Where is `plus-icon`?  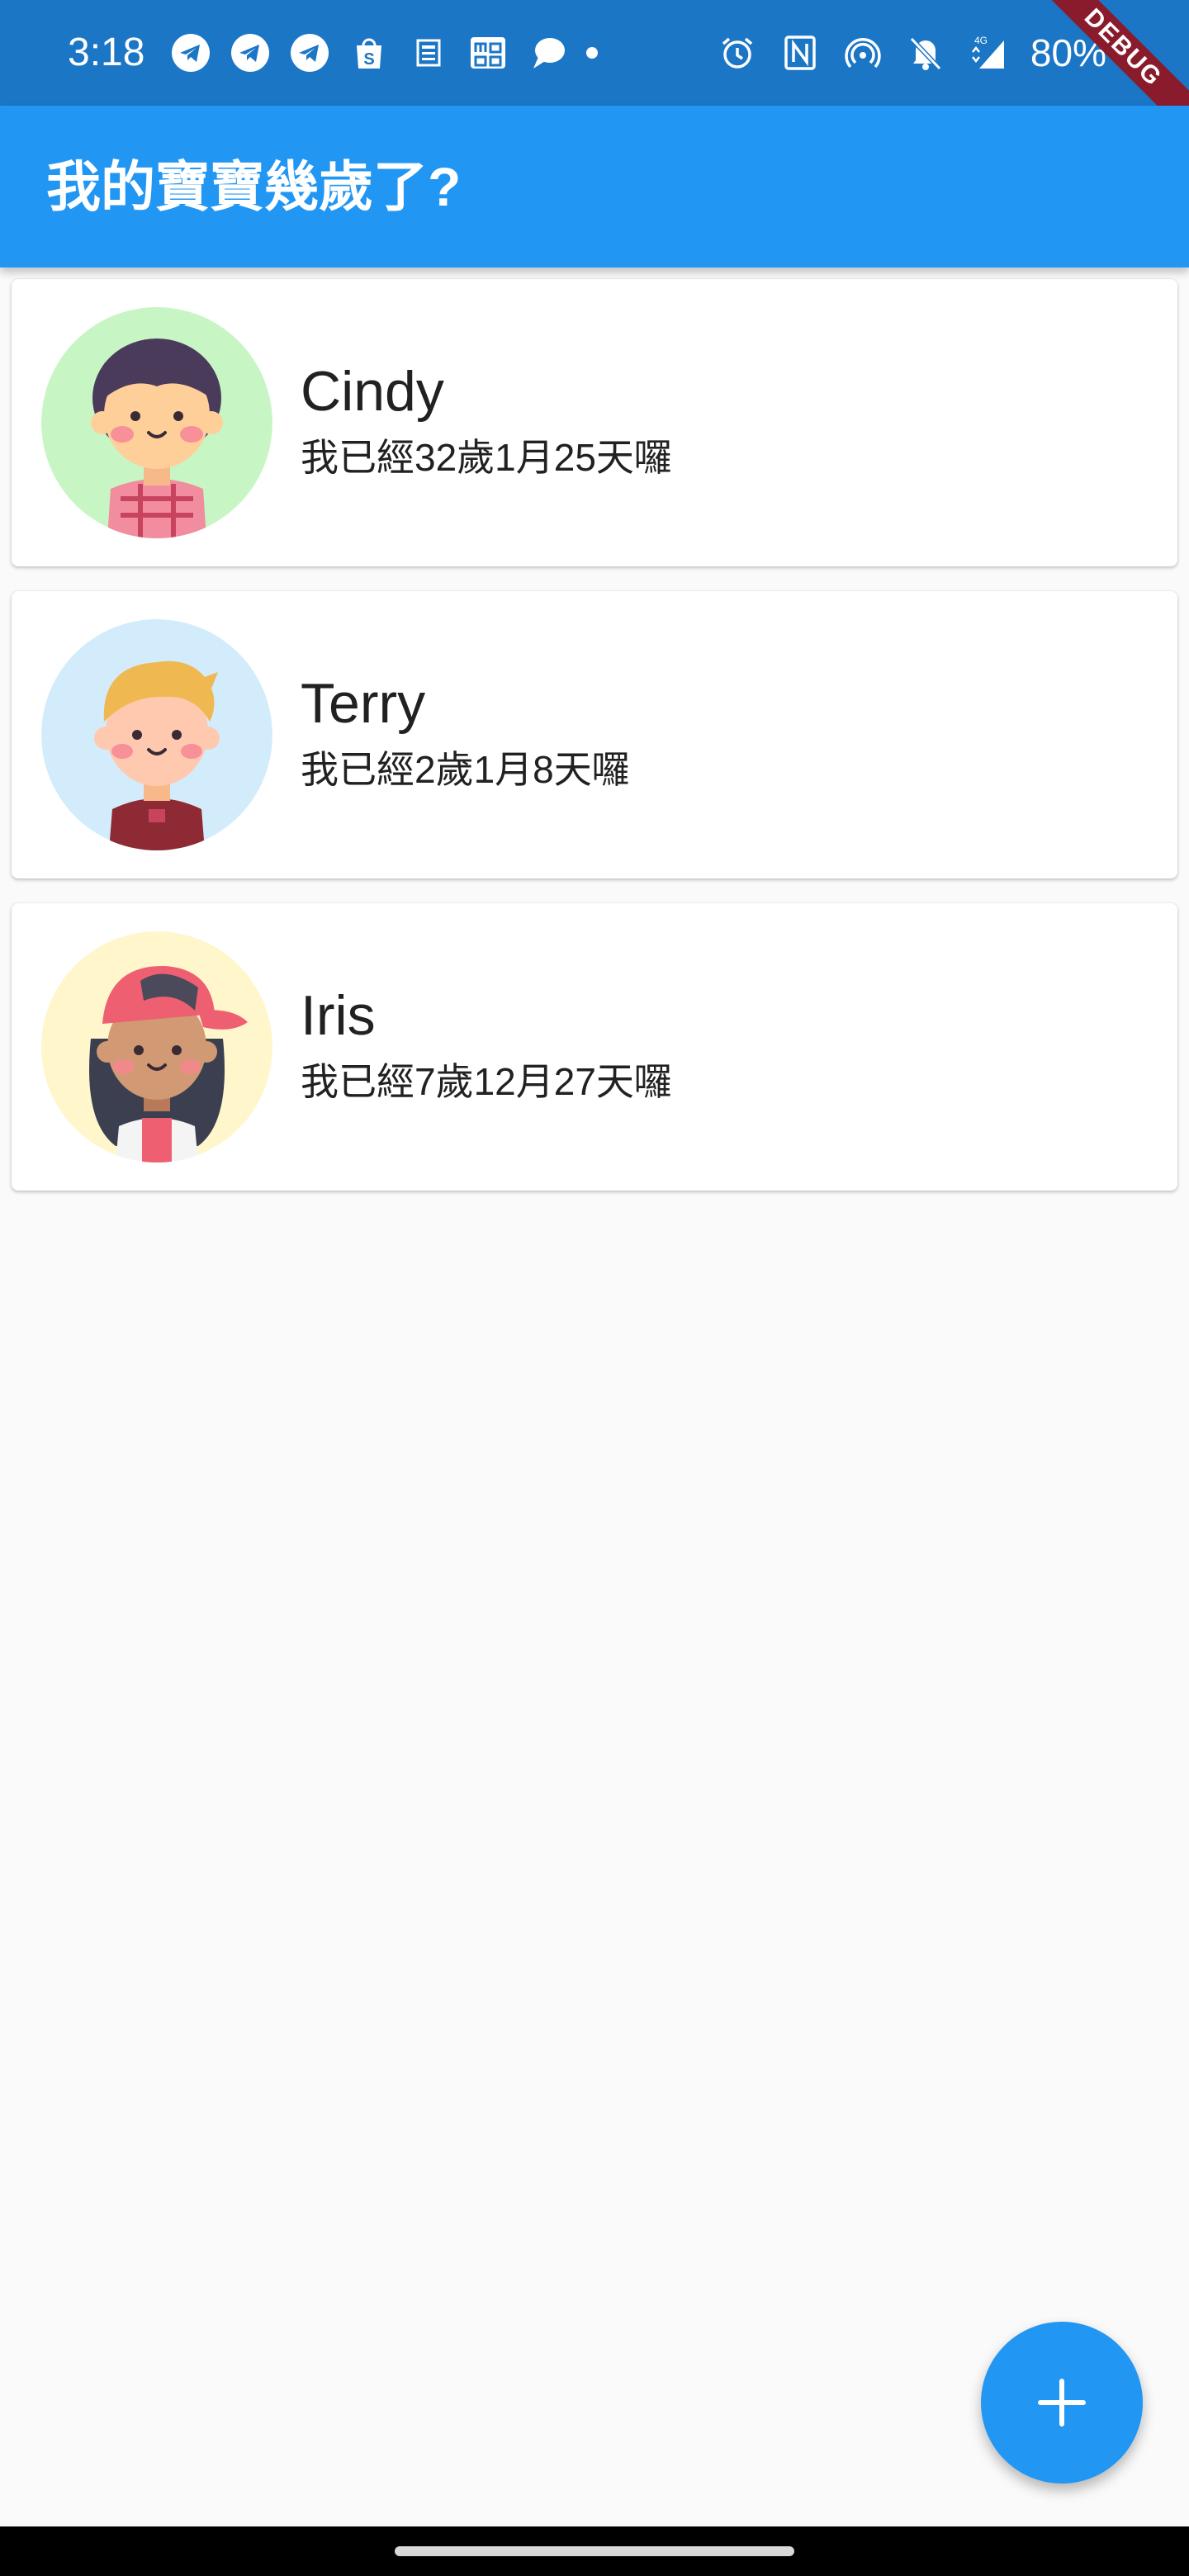 plus-icon is located at coordinates (1062, 2403).